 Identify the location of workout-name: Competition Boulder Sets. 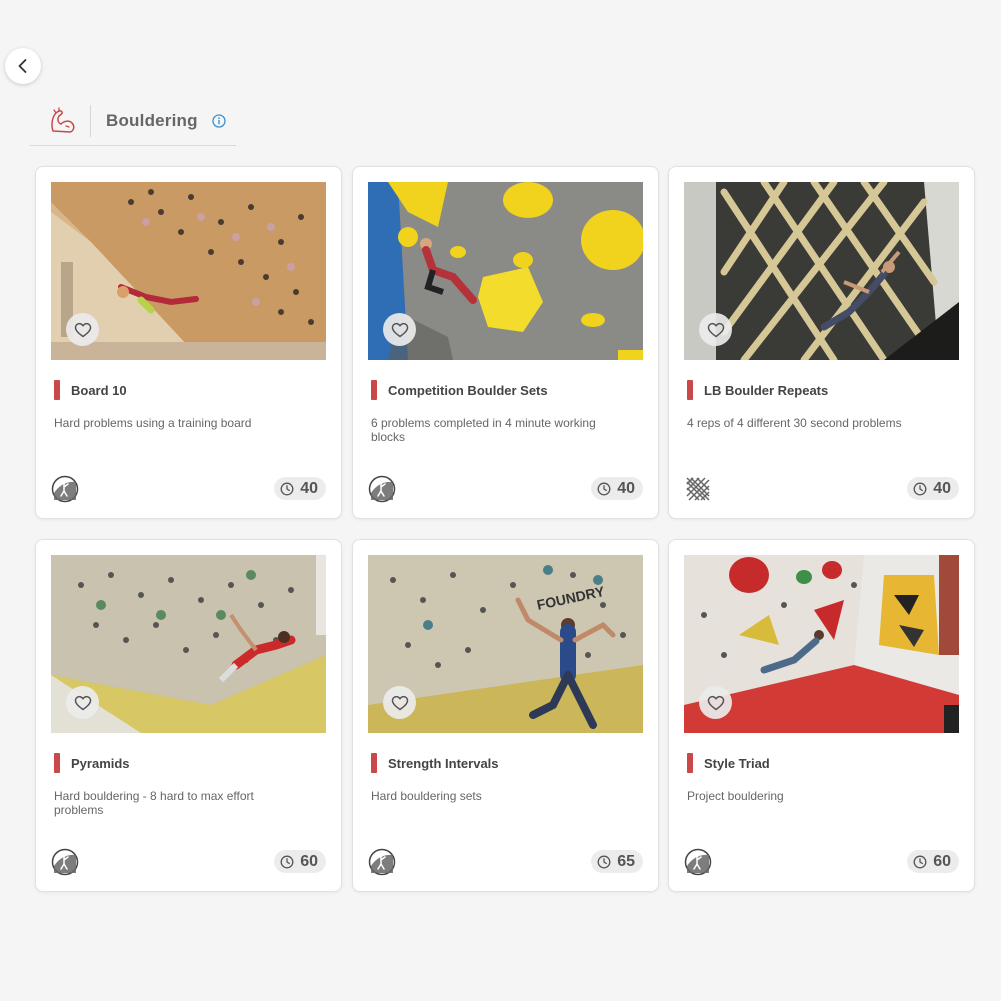
(468, 390).